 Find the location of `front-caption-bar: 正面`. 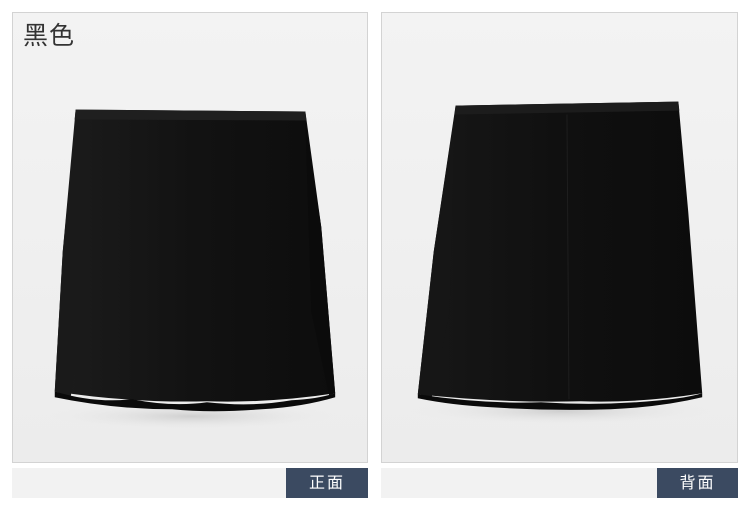

front-caption-bar: 正面 is located at coordinates (190, 483).